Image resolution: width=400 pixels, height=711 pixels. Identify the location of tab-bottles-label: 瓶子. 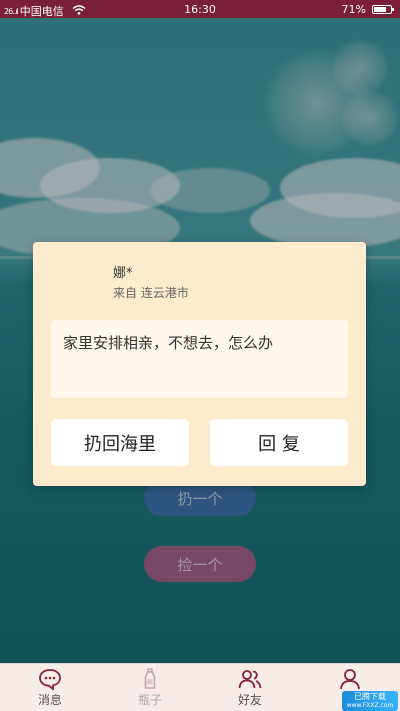
(149, 699).